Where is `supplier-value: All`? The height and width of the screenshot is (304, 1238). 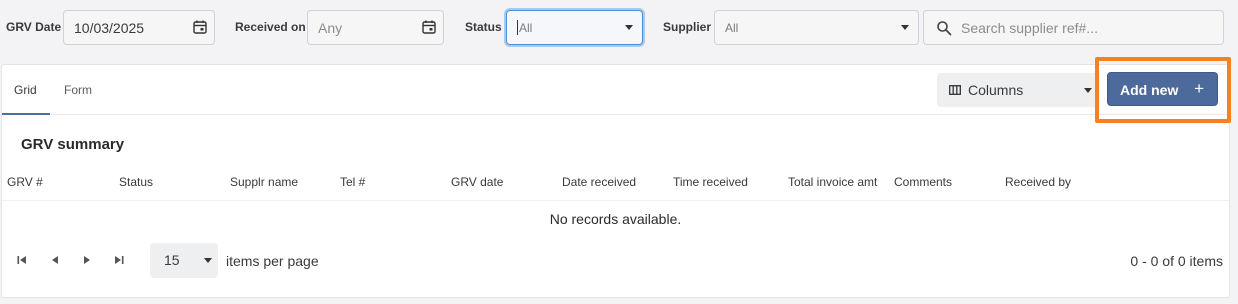 supplier-value: All is located at coordinates (732, 28).